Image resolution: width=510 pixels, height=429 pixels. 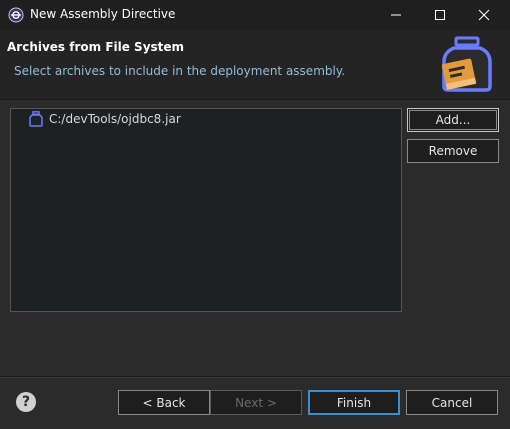 I want to click on help-icon: ?, so click(x=26, y=402).